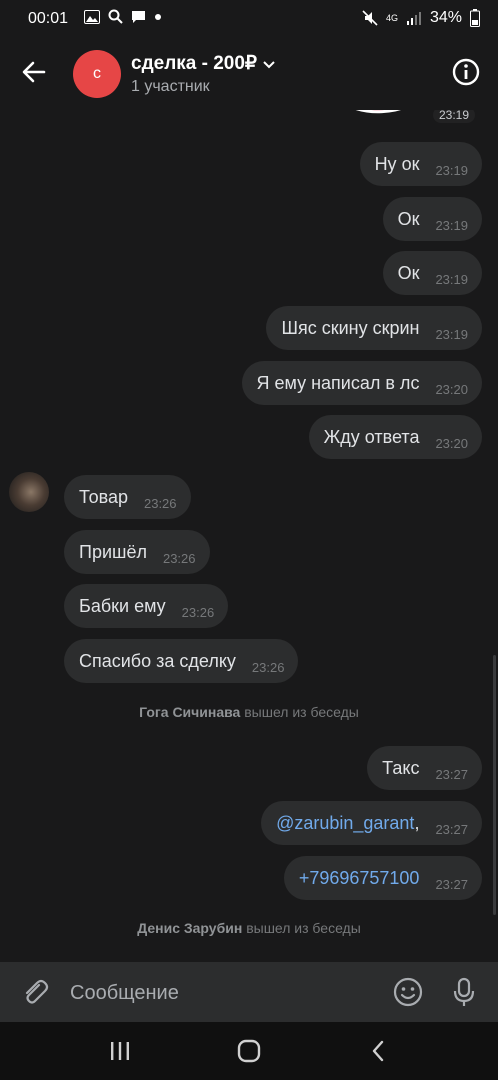 This screenshot has height=1080, width=498. I want to click on message-bubble: Бабки ему 23:26, so click(146, 606).